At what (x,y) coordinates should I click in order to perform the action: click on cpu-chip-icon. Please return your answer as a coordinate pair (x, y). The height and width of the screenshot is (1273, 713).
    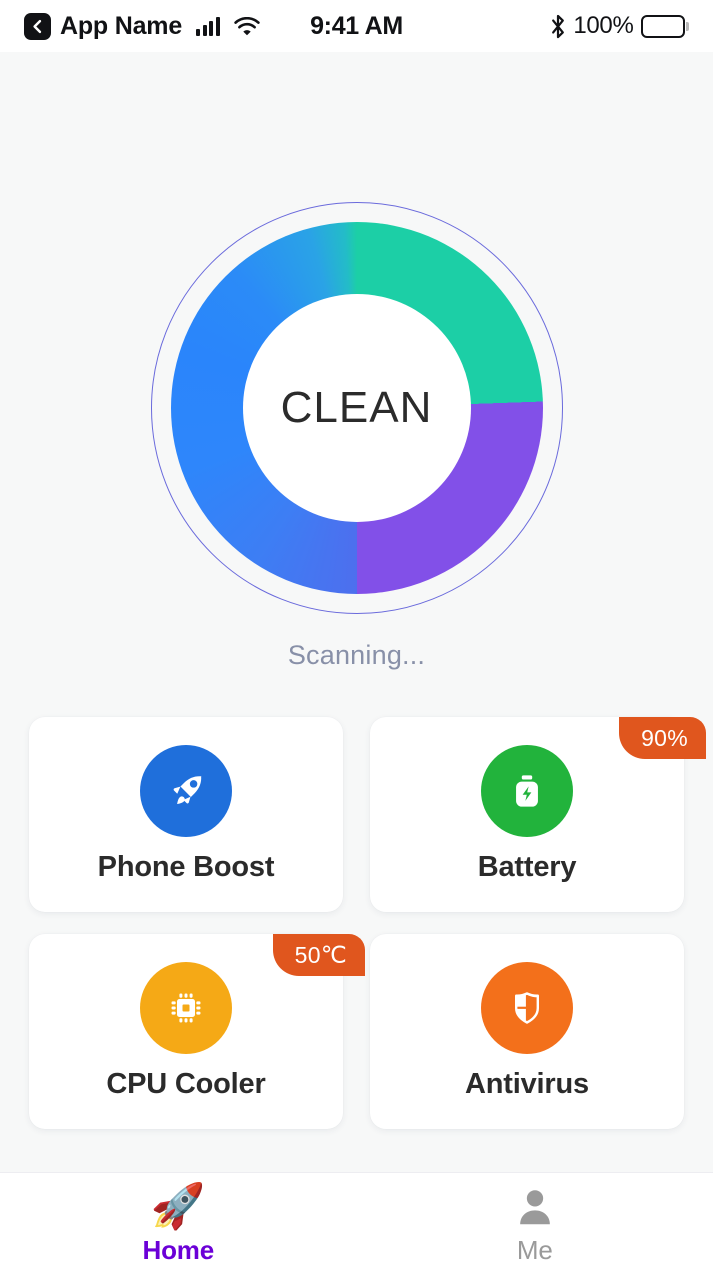
    Looking at the image, I should click on (186, 1008).